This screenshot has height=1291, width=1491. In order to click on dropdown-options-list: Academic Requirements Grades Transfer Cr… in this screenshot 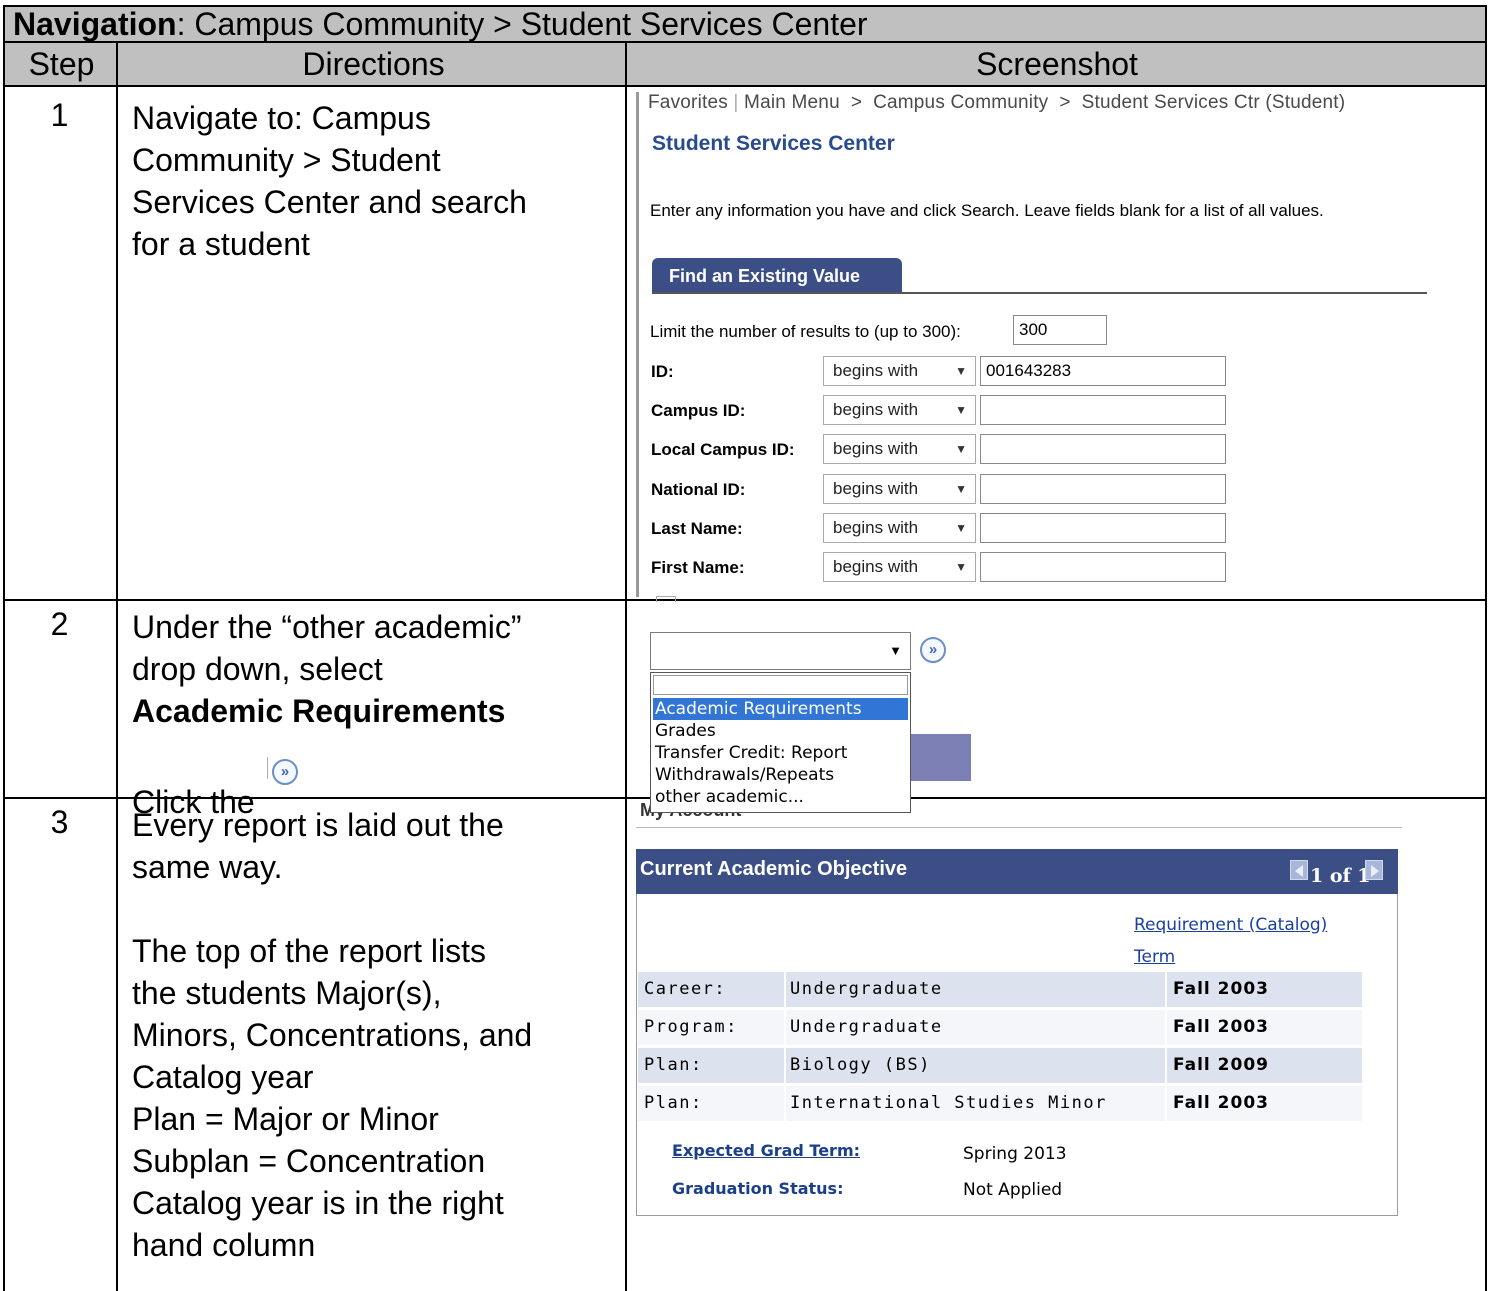, I will do `click(780, 742)`.